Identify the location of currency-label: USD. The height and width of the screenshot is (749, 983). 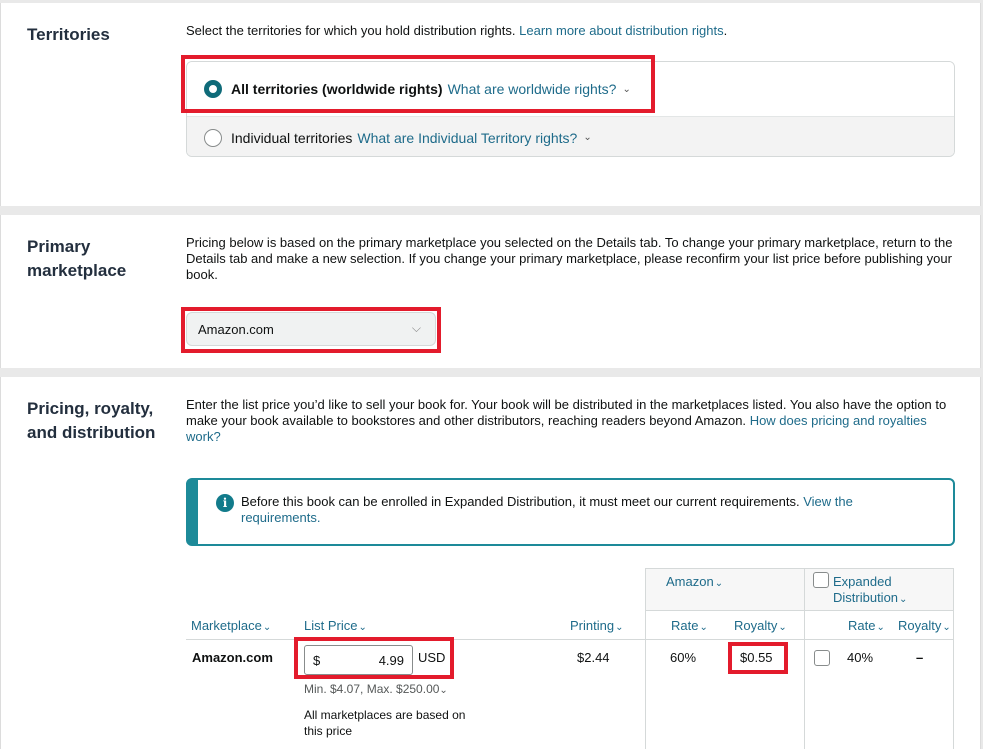
(432, 657).